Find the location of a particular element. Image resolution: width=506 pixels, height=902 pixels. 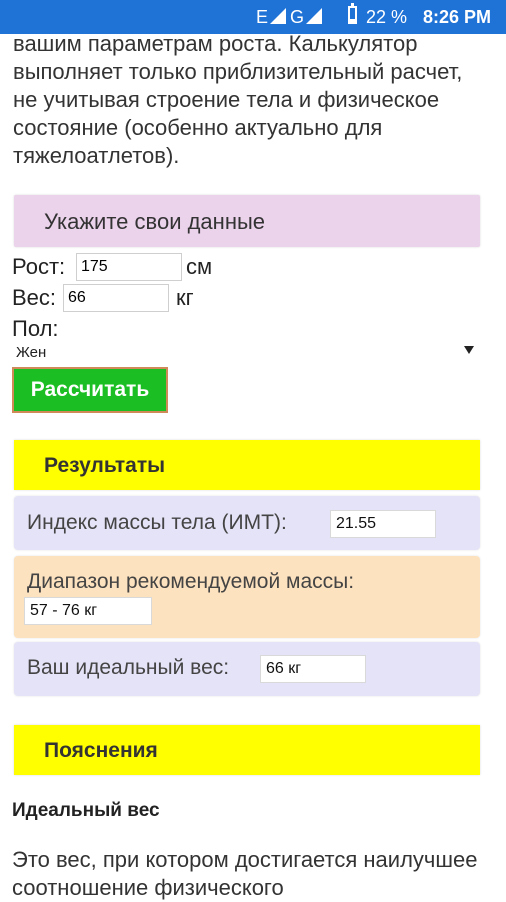

ideal-weight-value: 66 кг is located at coordinates (313, 669).